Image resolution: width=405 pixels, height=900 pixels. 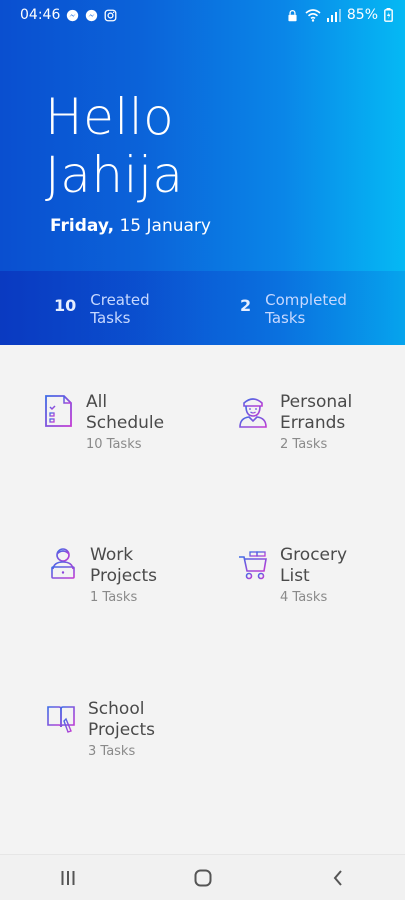 I want to click on category-task-count: 4 Tasks, so click(x=304, y=597).